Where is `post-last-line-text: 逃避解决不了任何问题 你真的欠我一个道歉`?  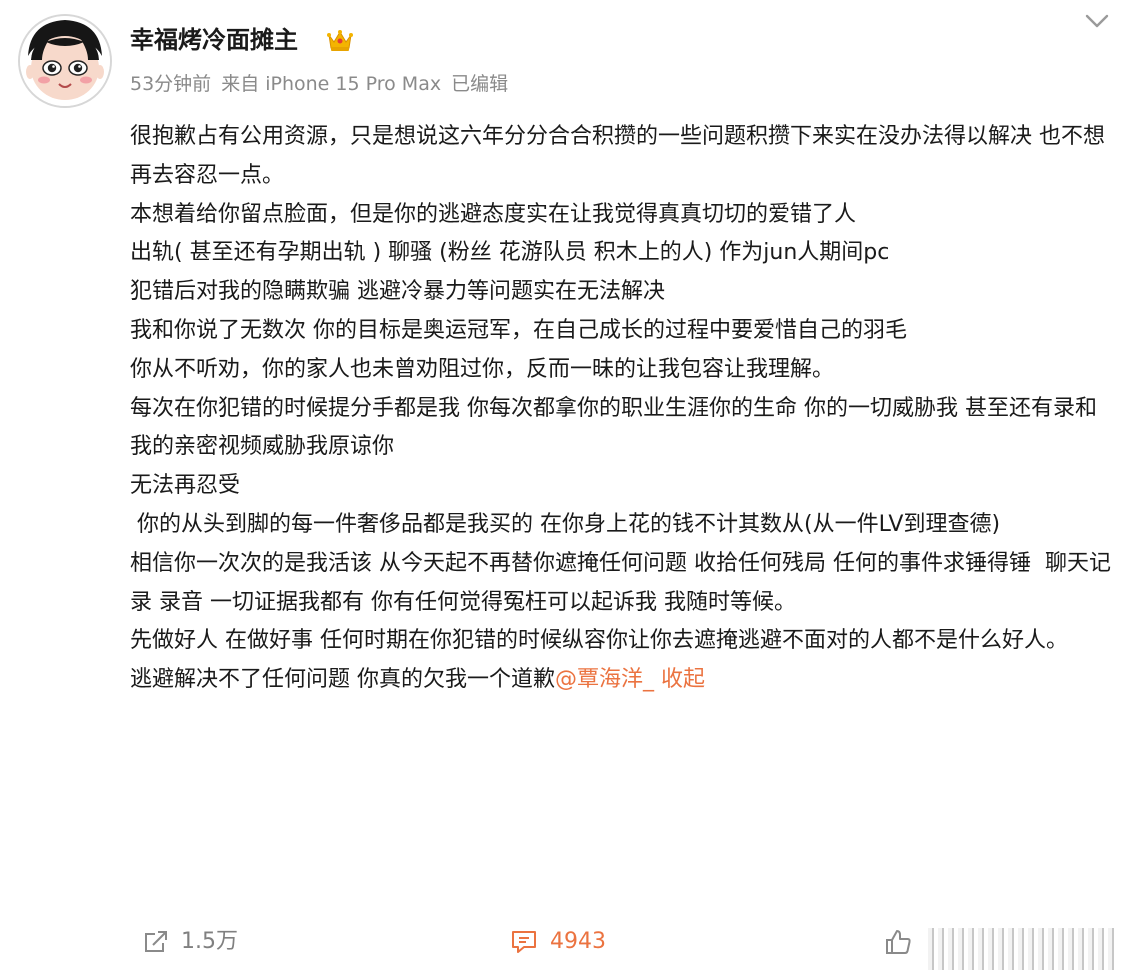
post-last-line-text: 逃避解决不了任何问题 你真的欠我一个道歉 is located at coordinates (342, 680).